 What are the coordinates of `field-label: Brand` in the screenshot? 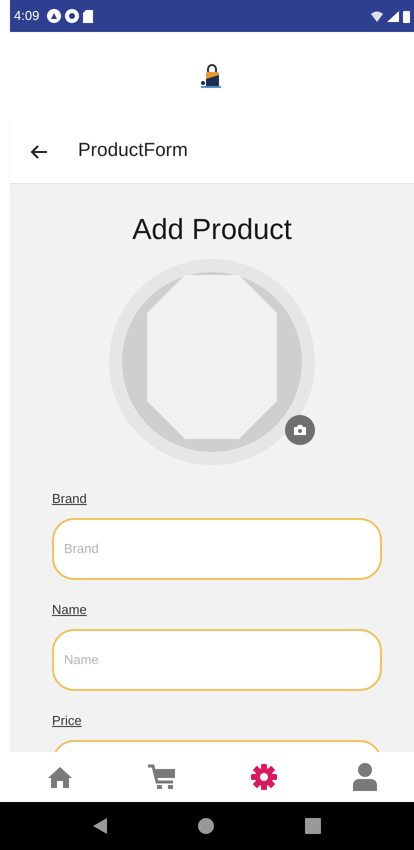 It's located at (69, 499).